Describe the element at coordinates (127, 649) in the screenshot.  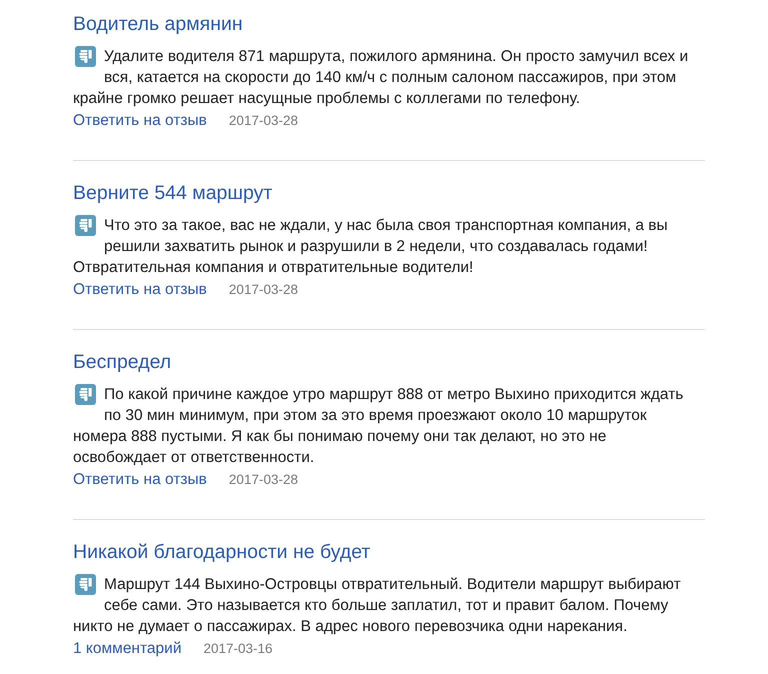
I see `review-link: 1 комментарий` at that location.